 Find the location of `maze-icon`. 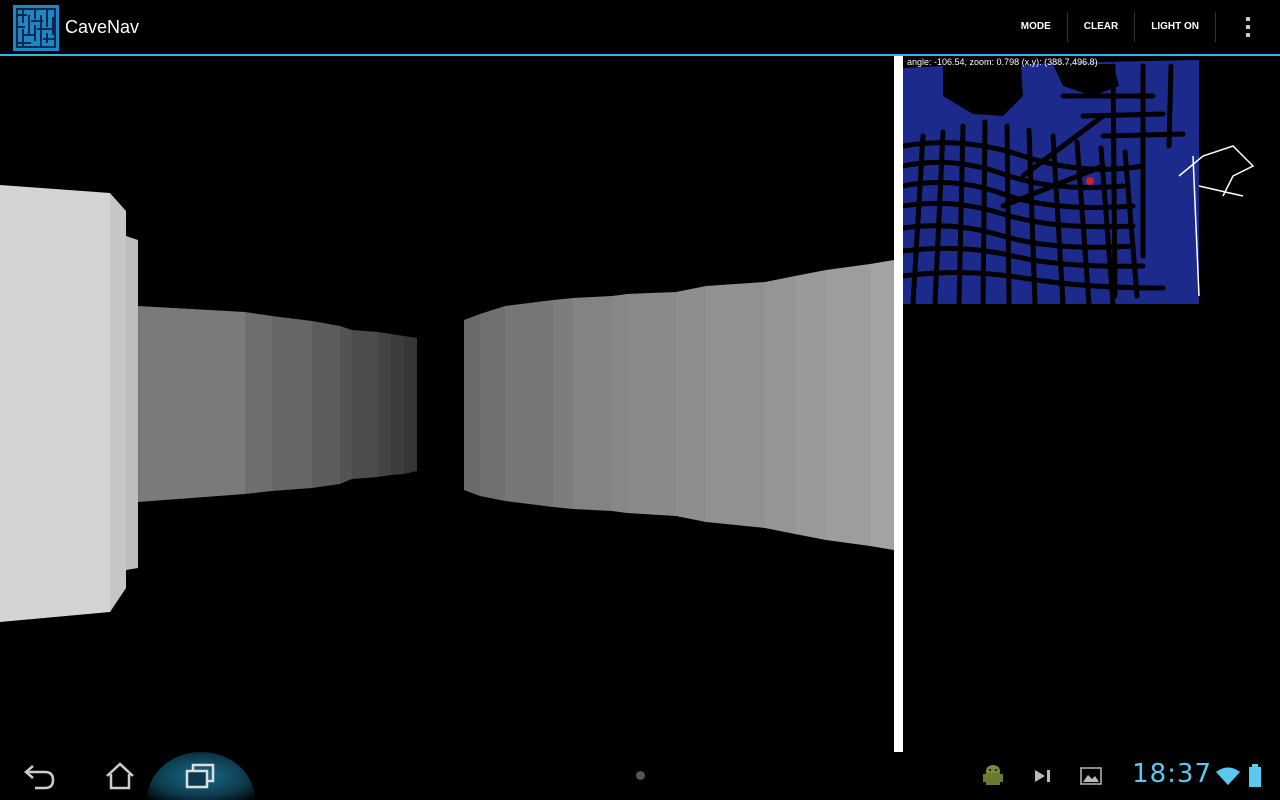

maze-icon is located at coordinates (36, 28).